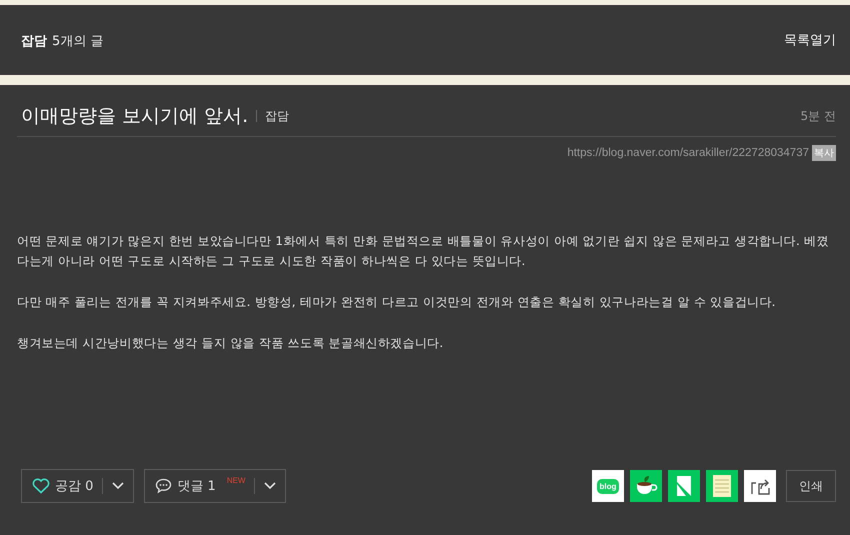 The image size is (850, 535). I want to click on heart-icon, so click(41, 486).